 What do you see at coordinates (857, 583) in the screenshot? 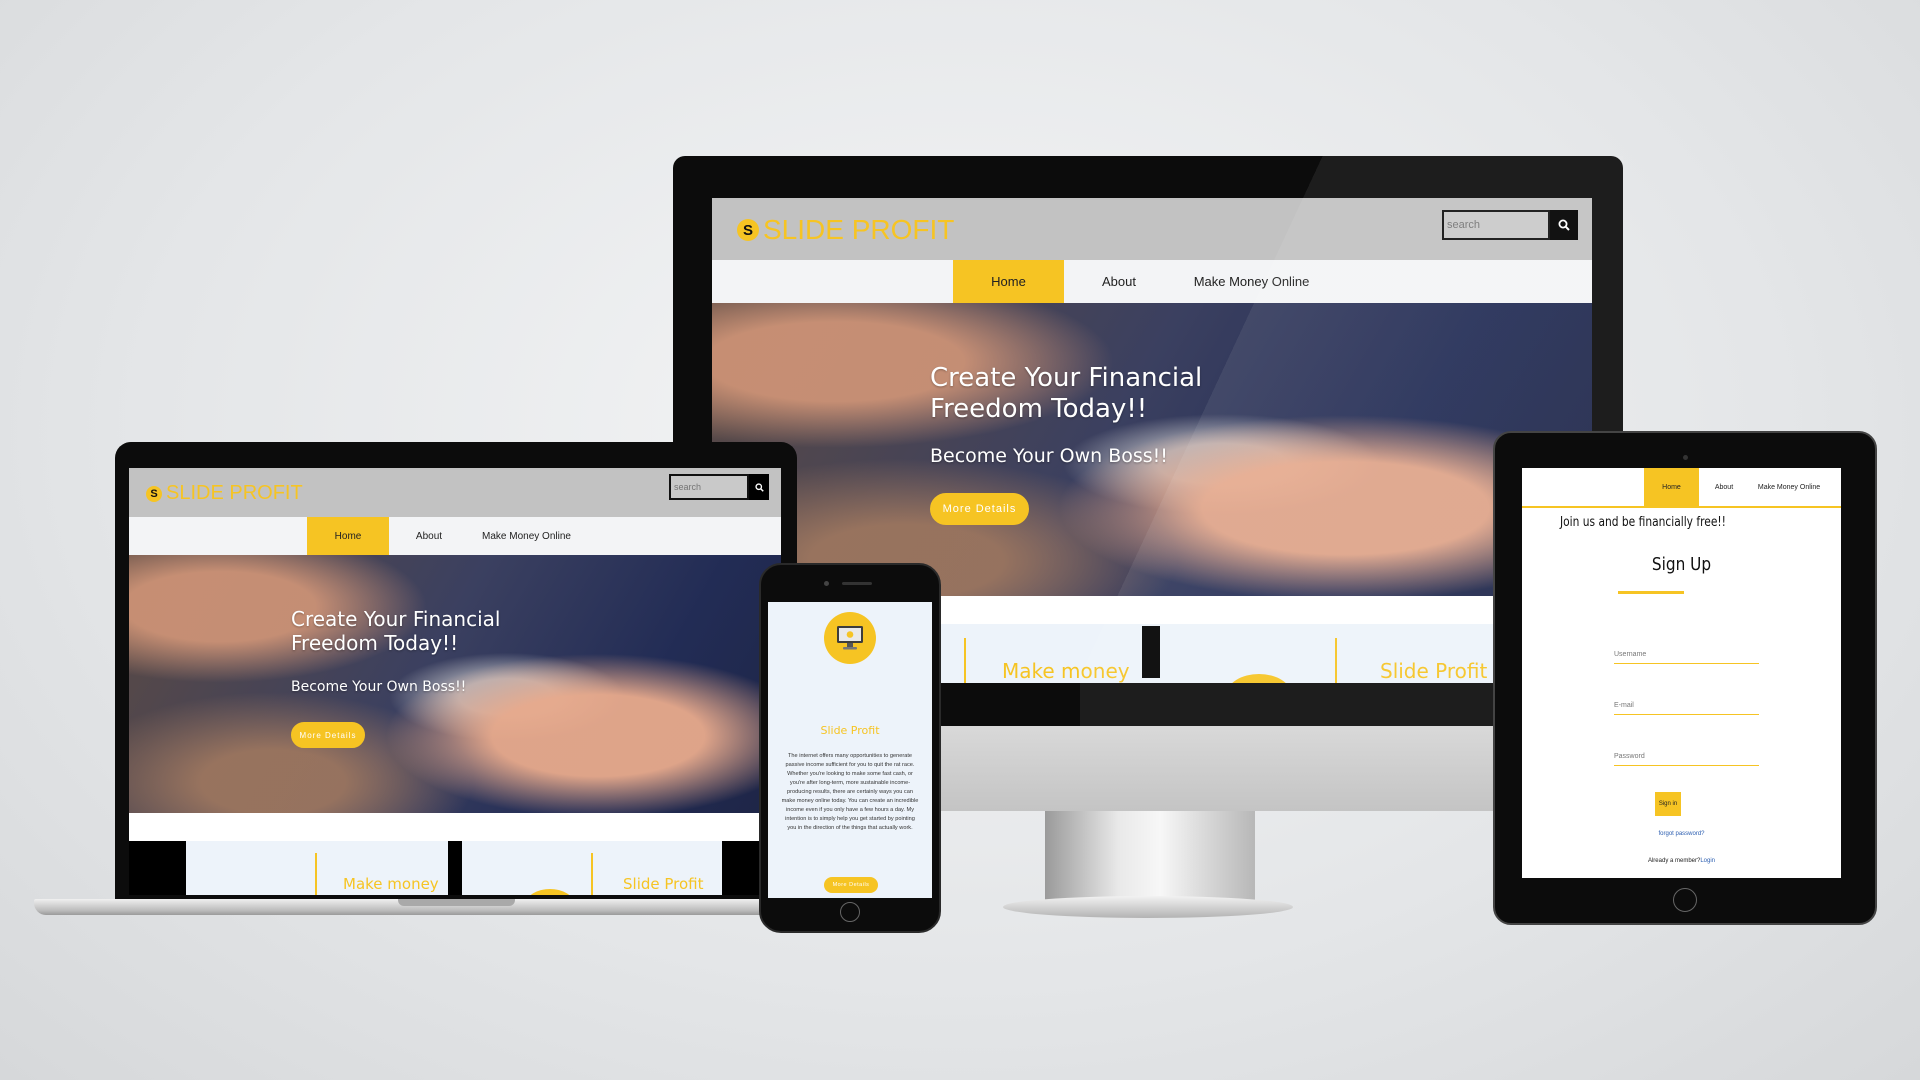
I see `phone-speaker` at bounding box center [857, 583].